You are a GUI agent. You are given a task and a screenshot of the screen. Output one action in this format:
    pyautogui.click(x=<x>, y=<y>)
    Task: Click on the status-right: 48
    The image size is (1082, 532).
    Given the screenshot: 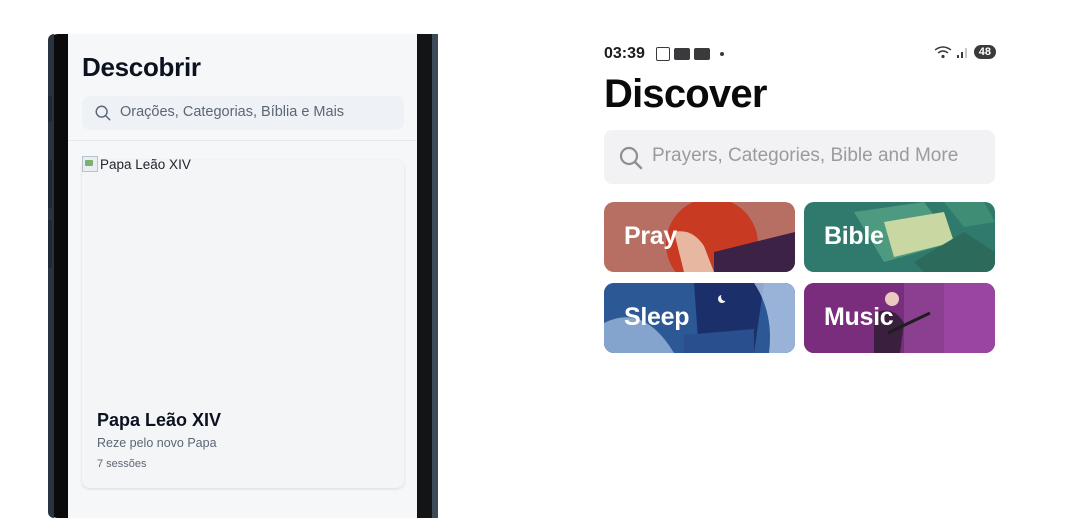 What is the action you would take?
    pyautogui.click(x=965, y=52)
    